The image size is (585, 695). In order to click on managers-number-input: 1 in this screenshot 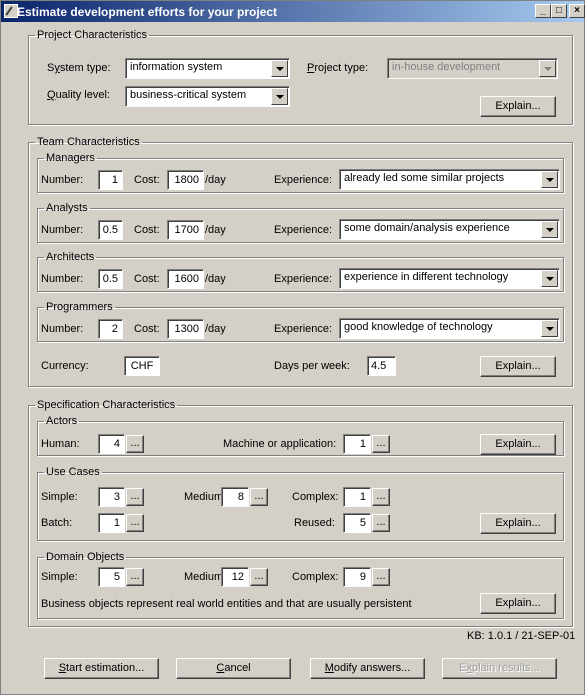, I will do `click(110, 180)`.